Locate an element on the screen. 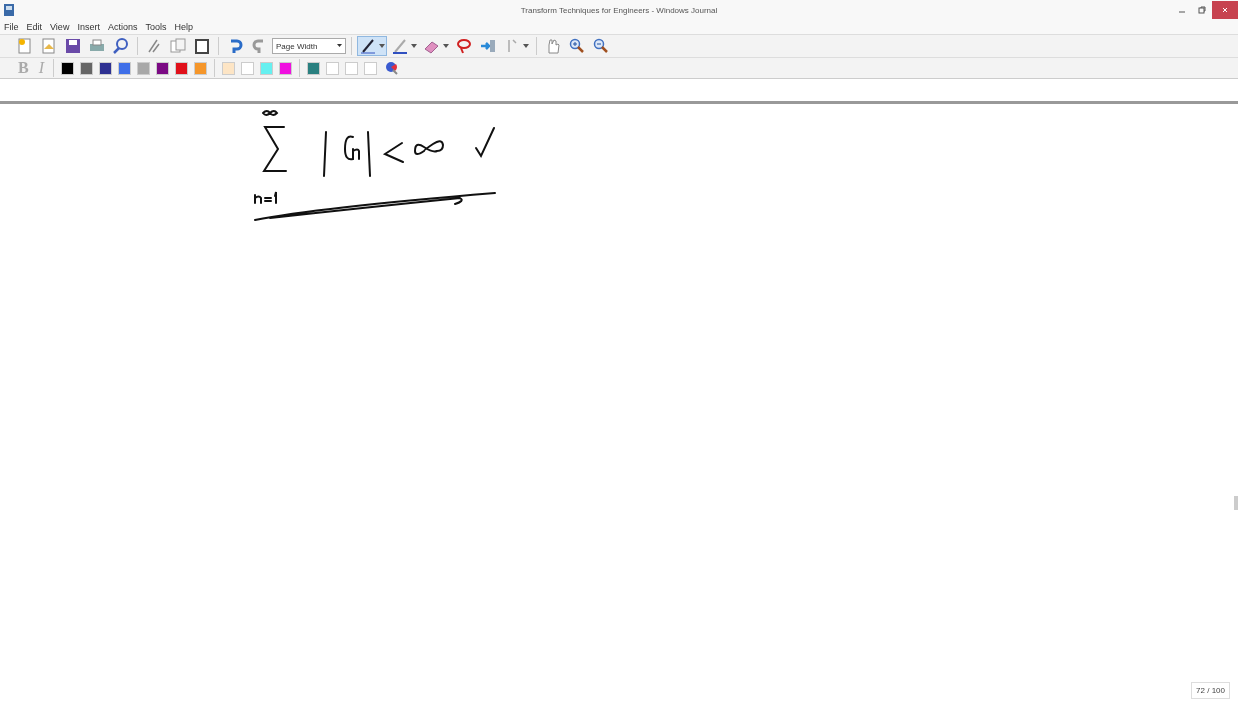 This screenshot has width=1238, height=703. app-icon is located at coordinates (9, 10).